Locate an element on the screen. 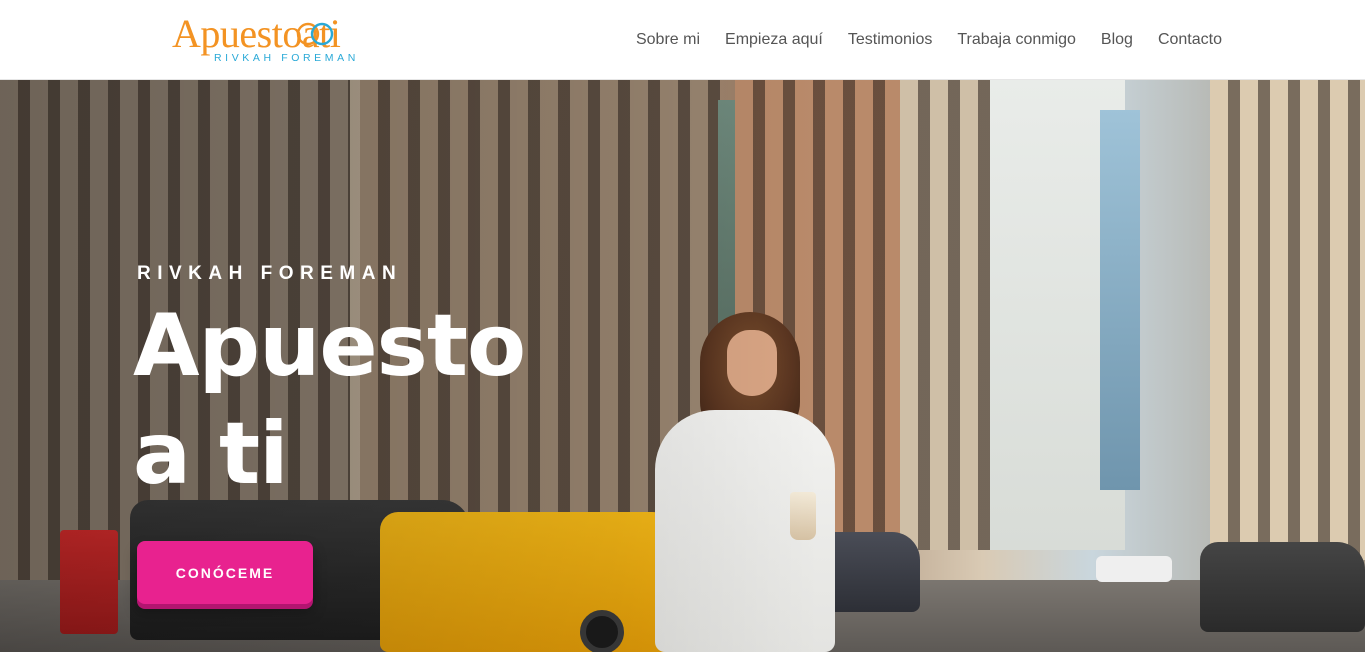 Image resolution: width=1365 pixels, height=652 pixels. nav-item-empieza-aqui: Empieza aquí is located at coordinates (774, 40).